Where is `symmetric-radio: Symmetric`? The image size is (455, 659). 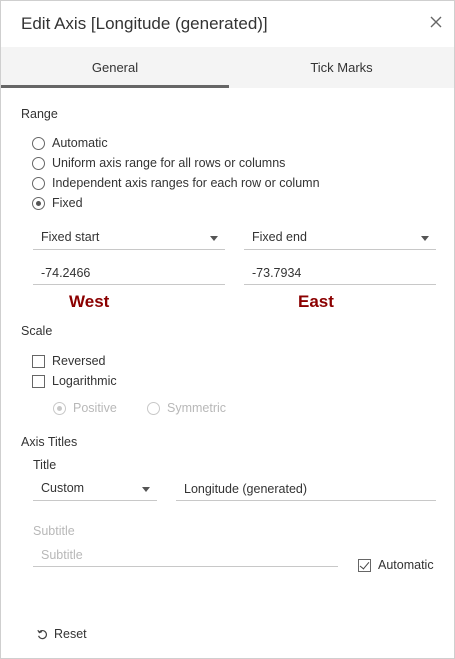 symmetric-radio: Symmetric is located at coordinates (186, 408).